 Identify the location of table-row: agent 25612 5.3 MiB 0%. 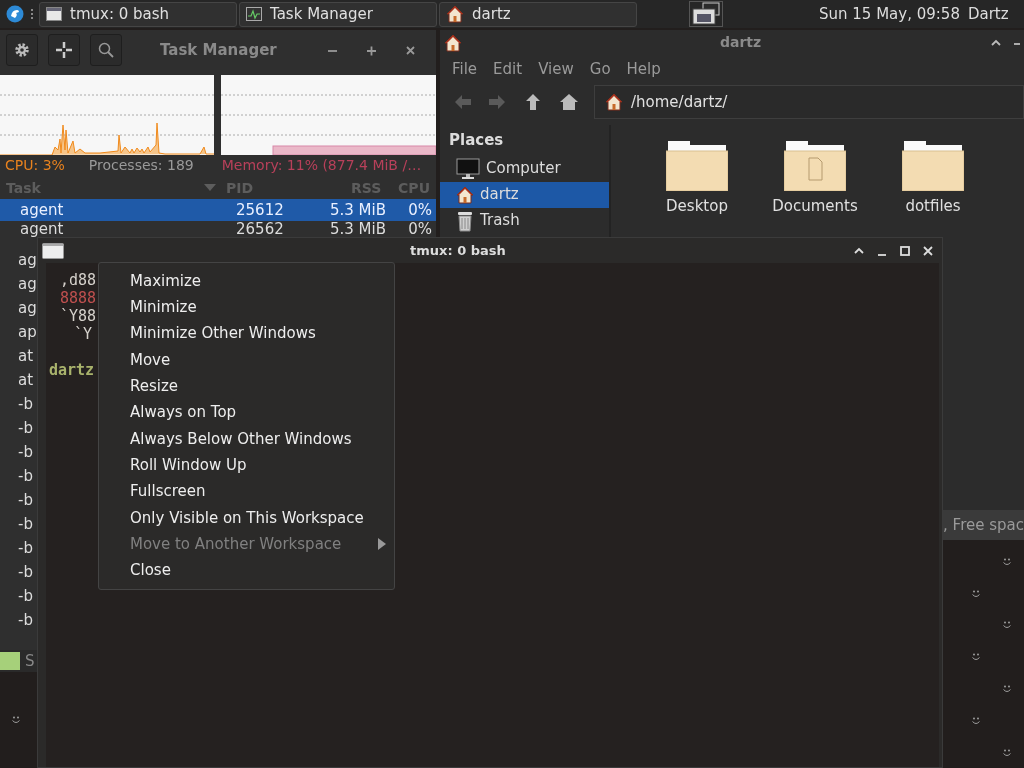
(218, 210).